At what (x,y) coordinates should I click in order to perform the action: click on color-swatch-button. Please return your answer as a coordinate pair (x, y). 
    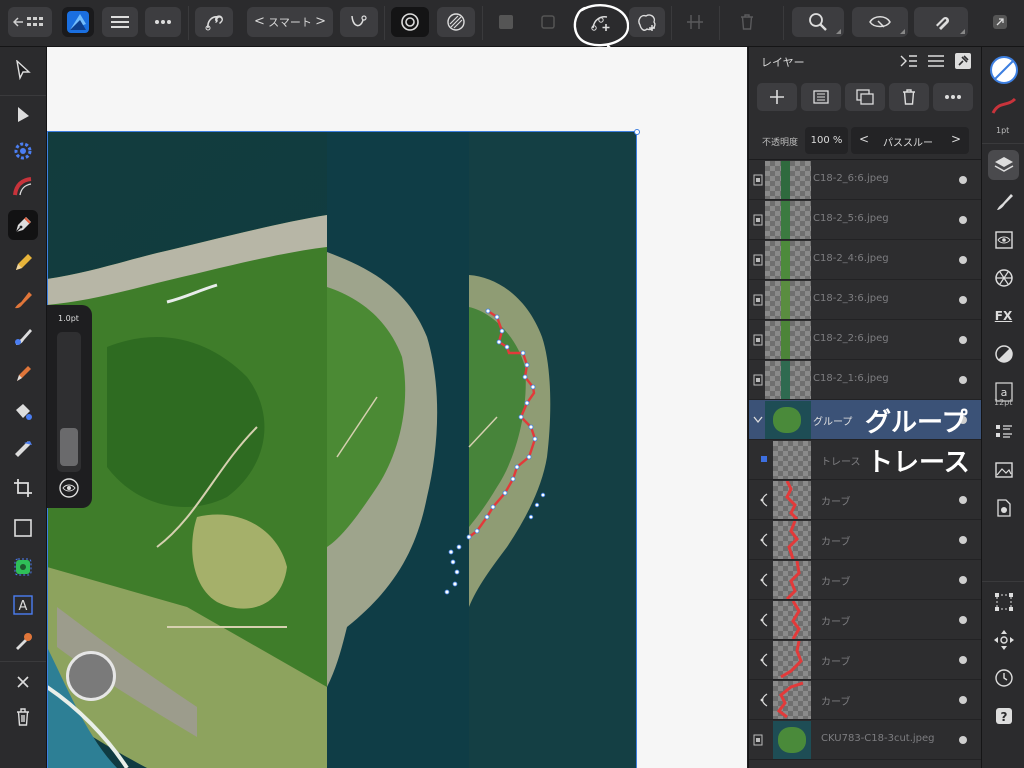
    Looking at the image, I should click on (1003, 70).